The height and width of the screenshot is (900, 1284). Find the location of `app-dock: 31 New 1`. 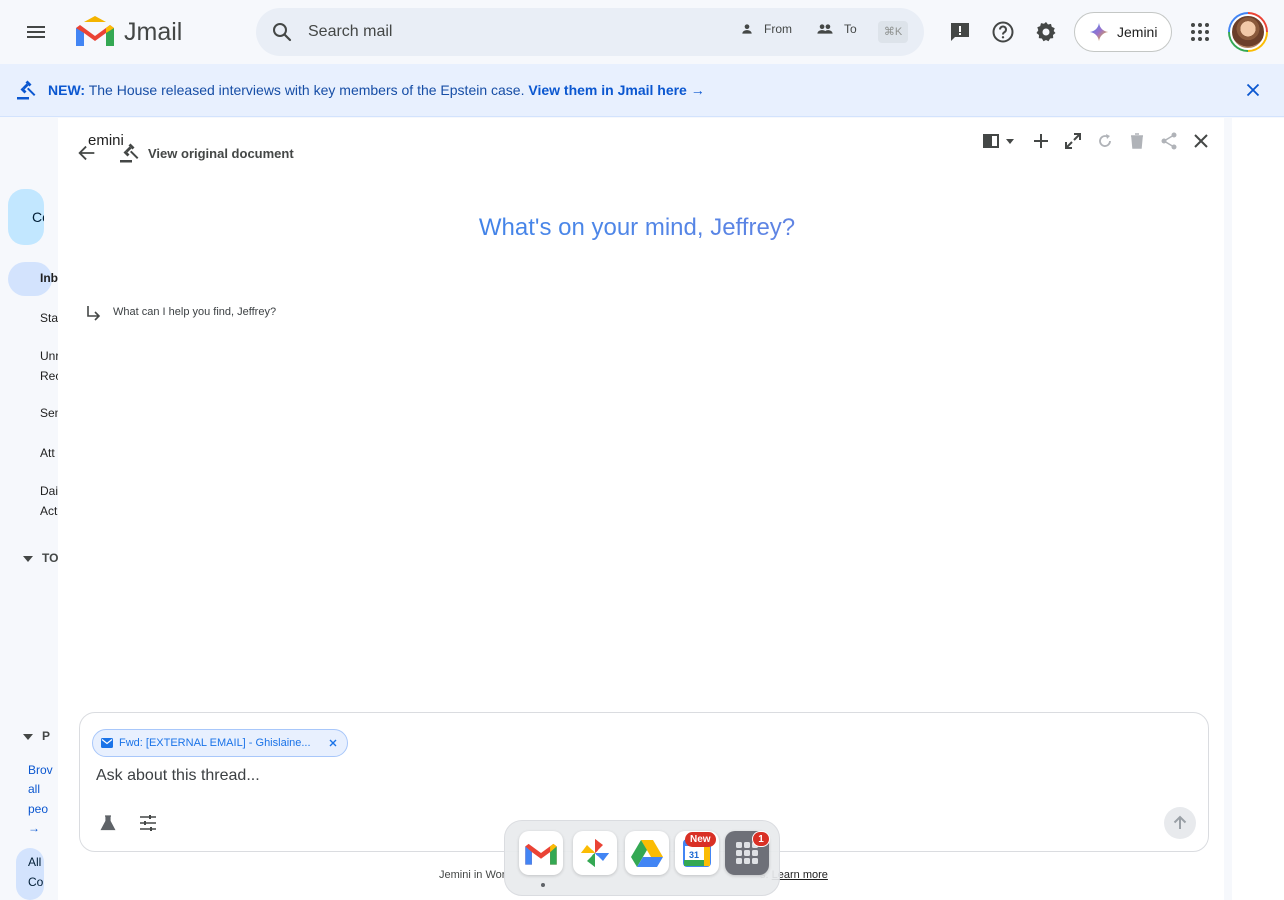

app-dock: 31 New 1 is located at coordinates (642, 858).